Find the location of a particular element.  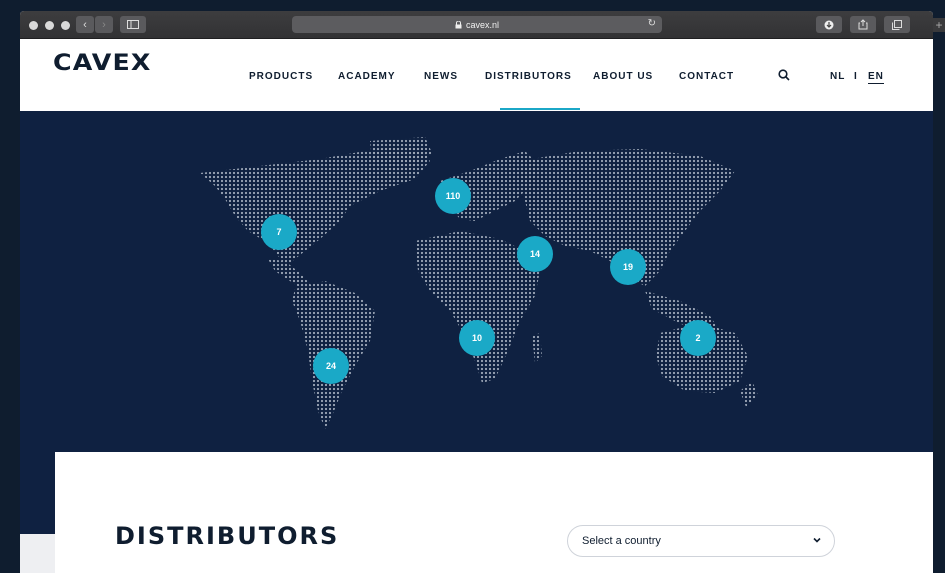

tabs-icon is located at coordinates (897, 24).